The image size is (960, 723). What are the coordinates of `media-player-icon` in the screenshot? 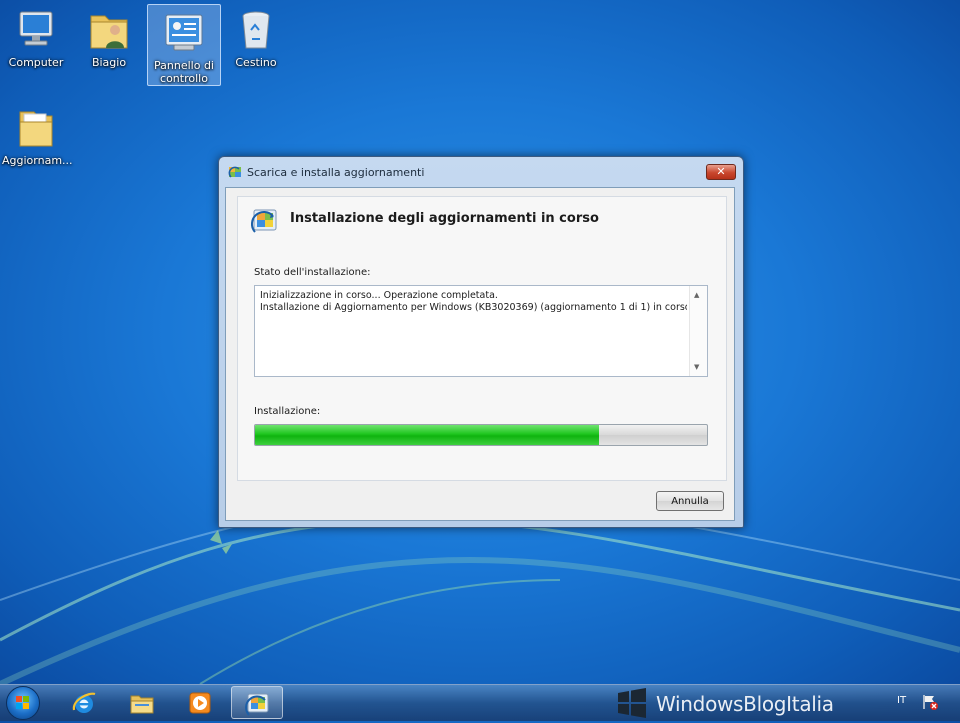 It's located at (200, 703).